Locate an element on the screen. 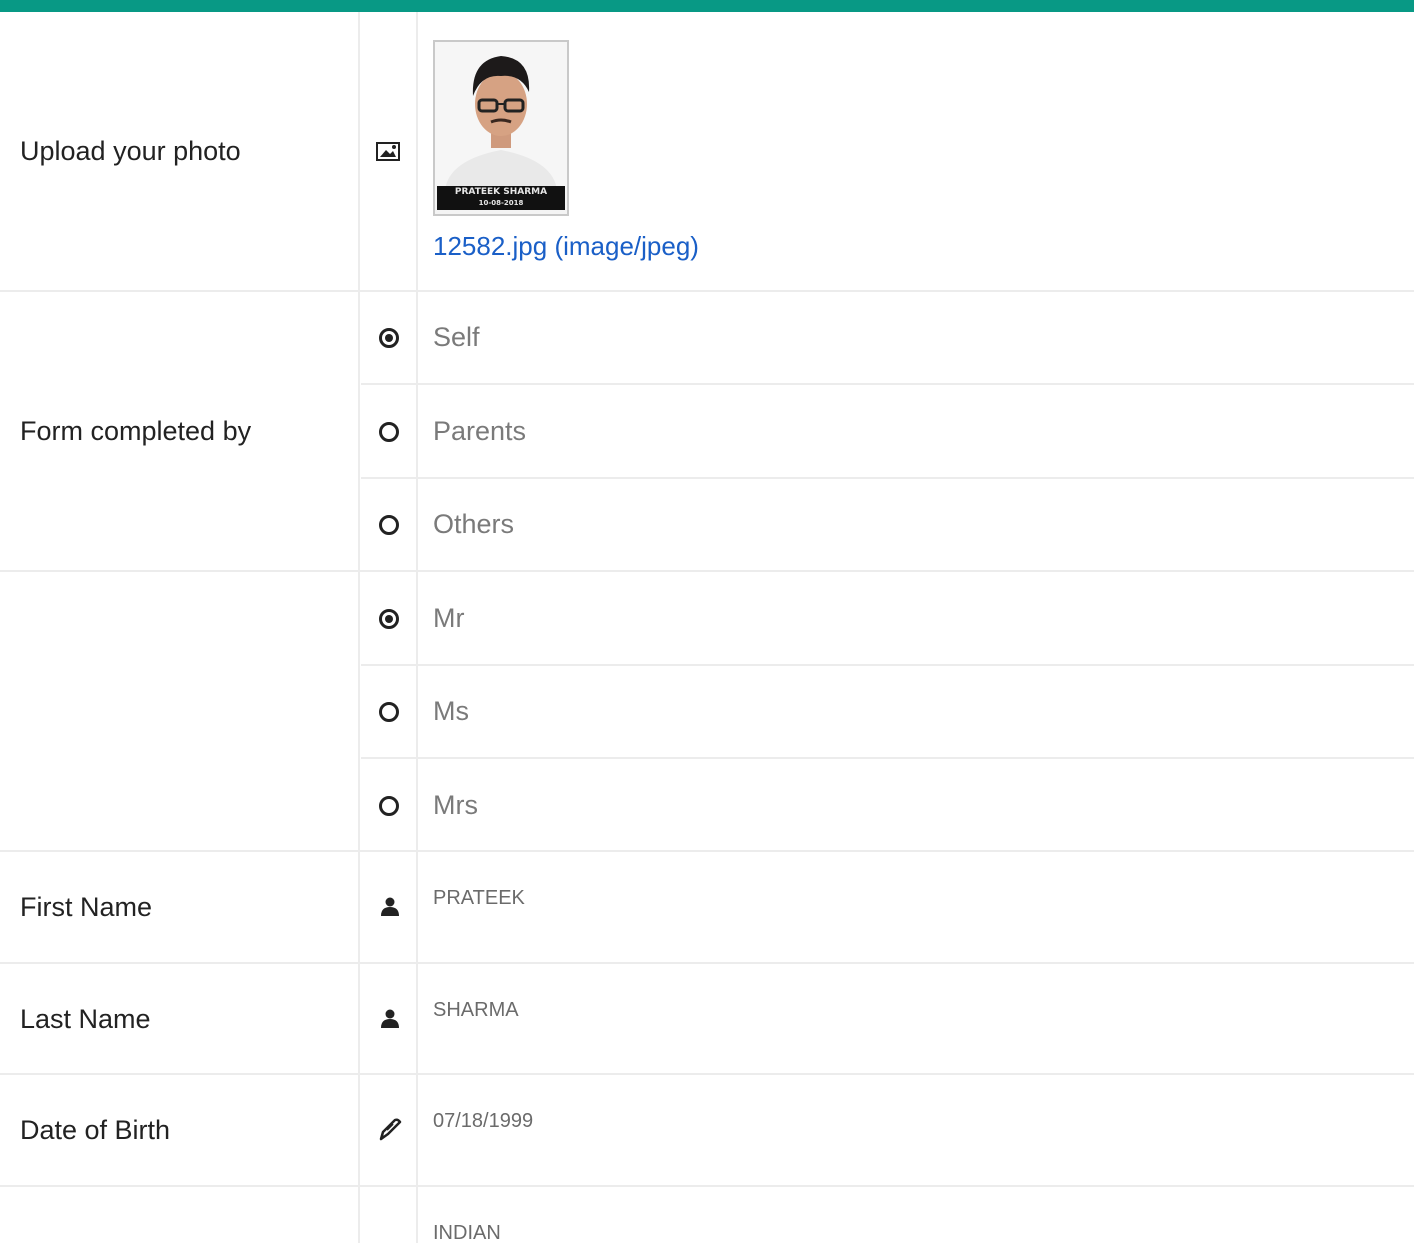 The height and width of the screenshot is (1245, 1414). radio-ms is located at coordinates (389, 712).